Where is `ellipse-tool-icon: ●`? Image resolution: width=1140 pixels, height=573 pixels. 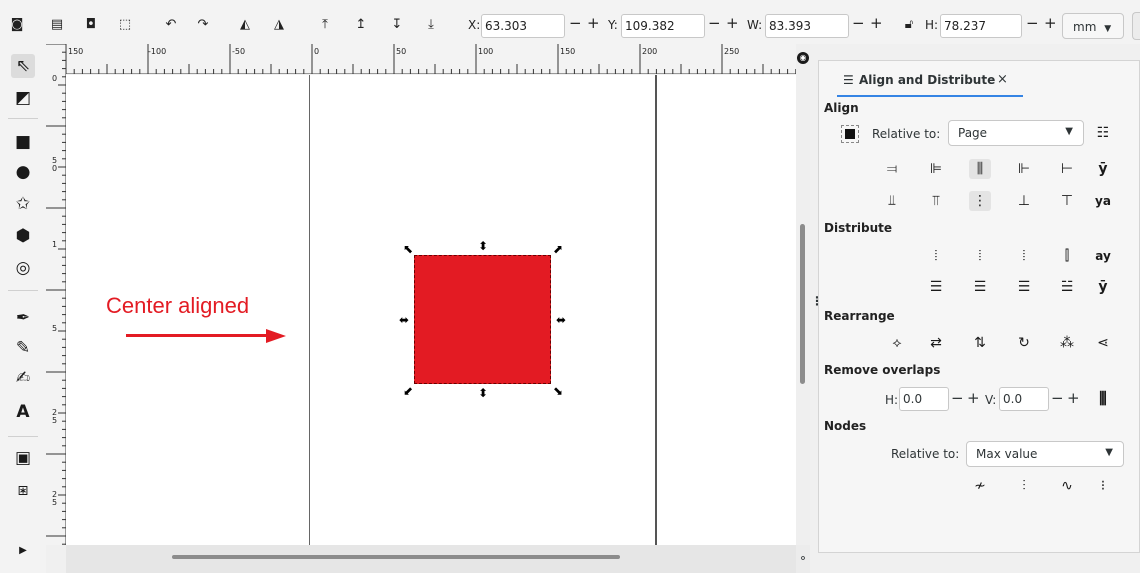
ellipse-tool-icon: ● is located at coordinates (23, 172).